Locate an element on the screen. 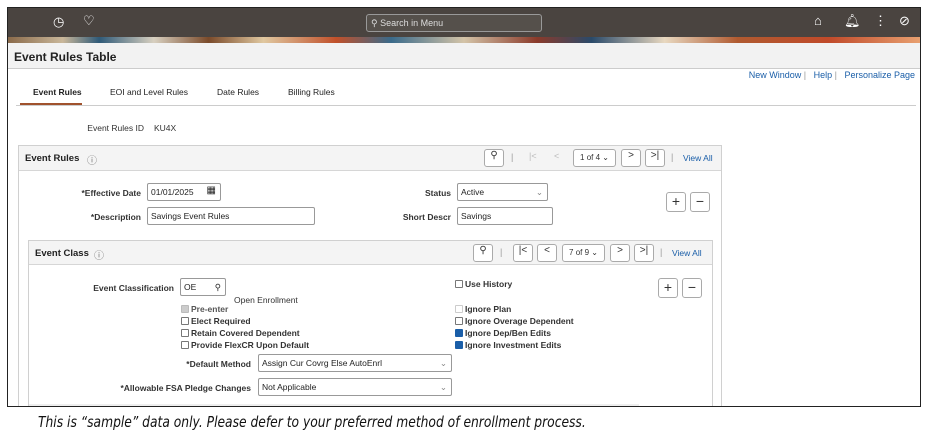  event-rules-title: Event Rules is located at coordinates (52, 158).